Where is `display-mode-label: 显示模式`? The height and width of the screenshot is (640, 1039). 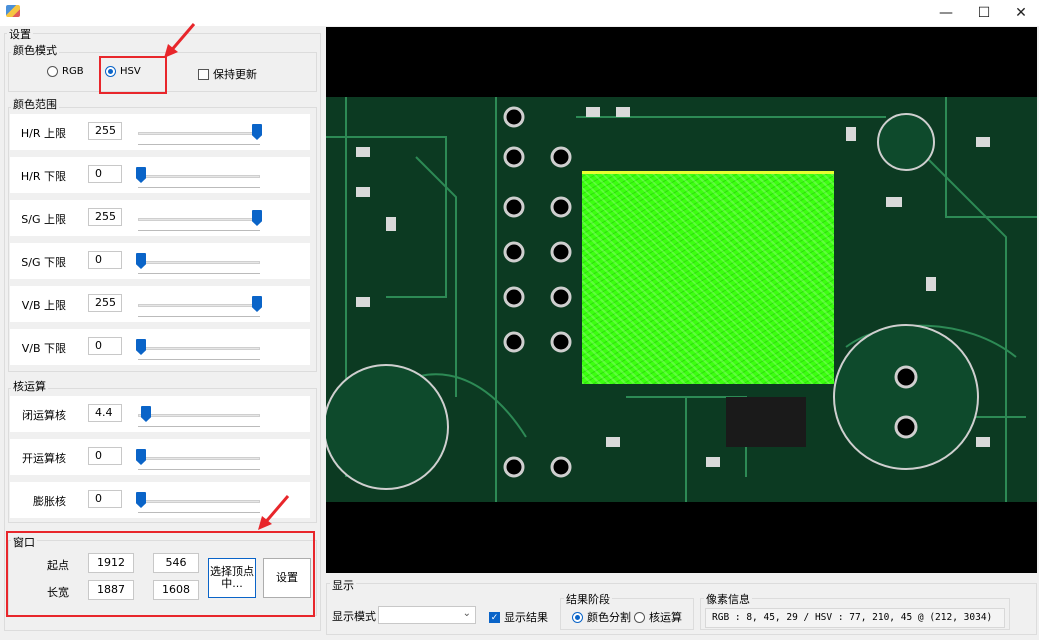 display-mode-label: 显示模式 is located at coordinates (354, 616).